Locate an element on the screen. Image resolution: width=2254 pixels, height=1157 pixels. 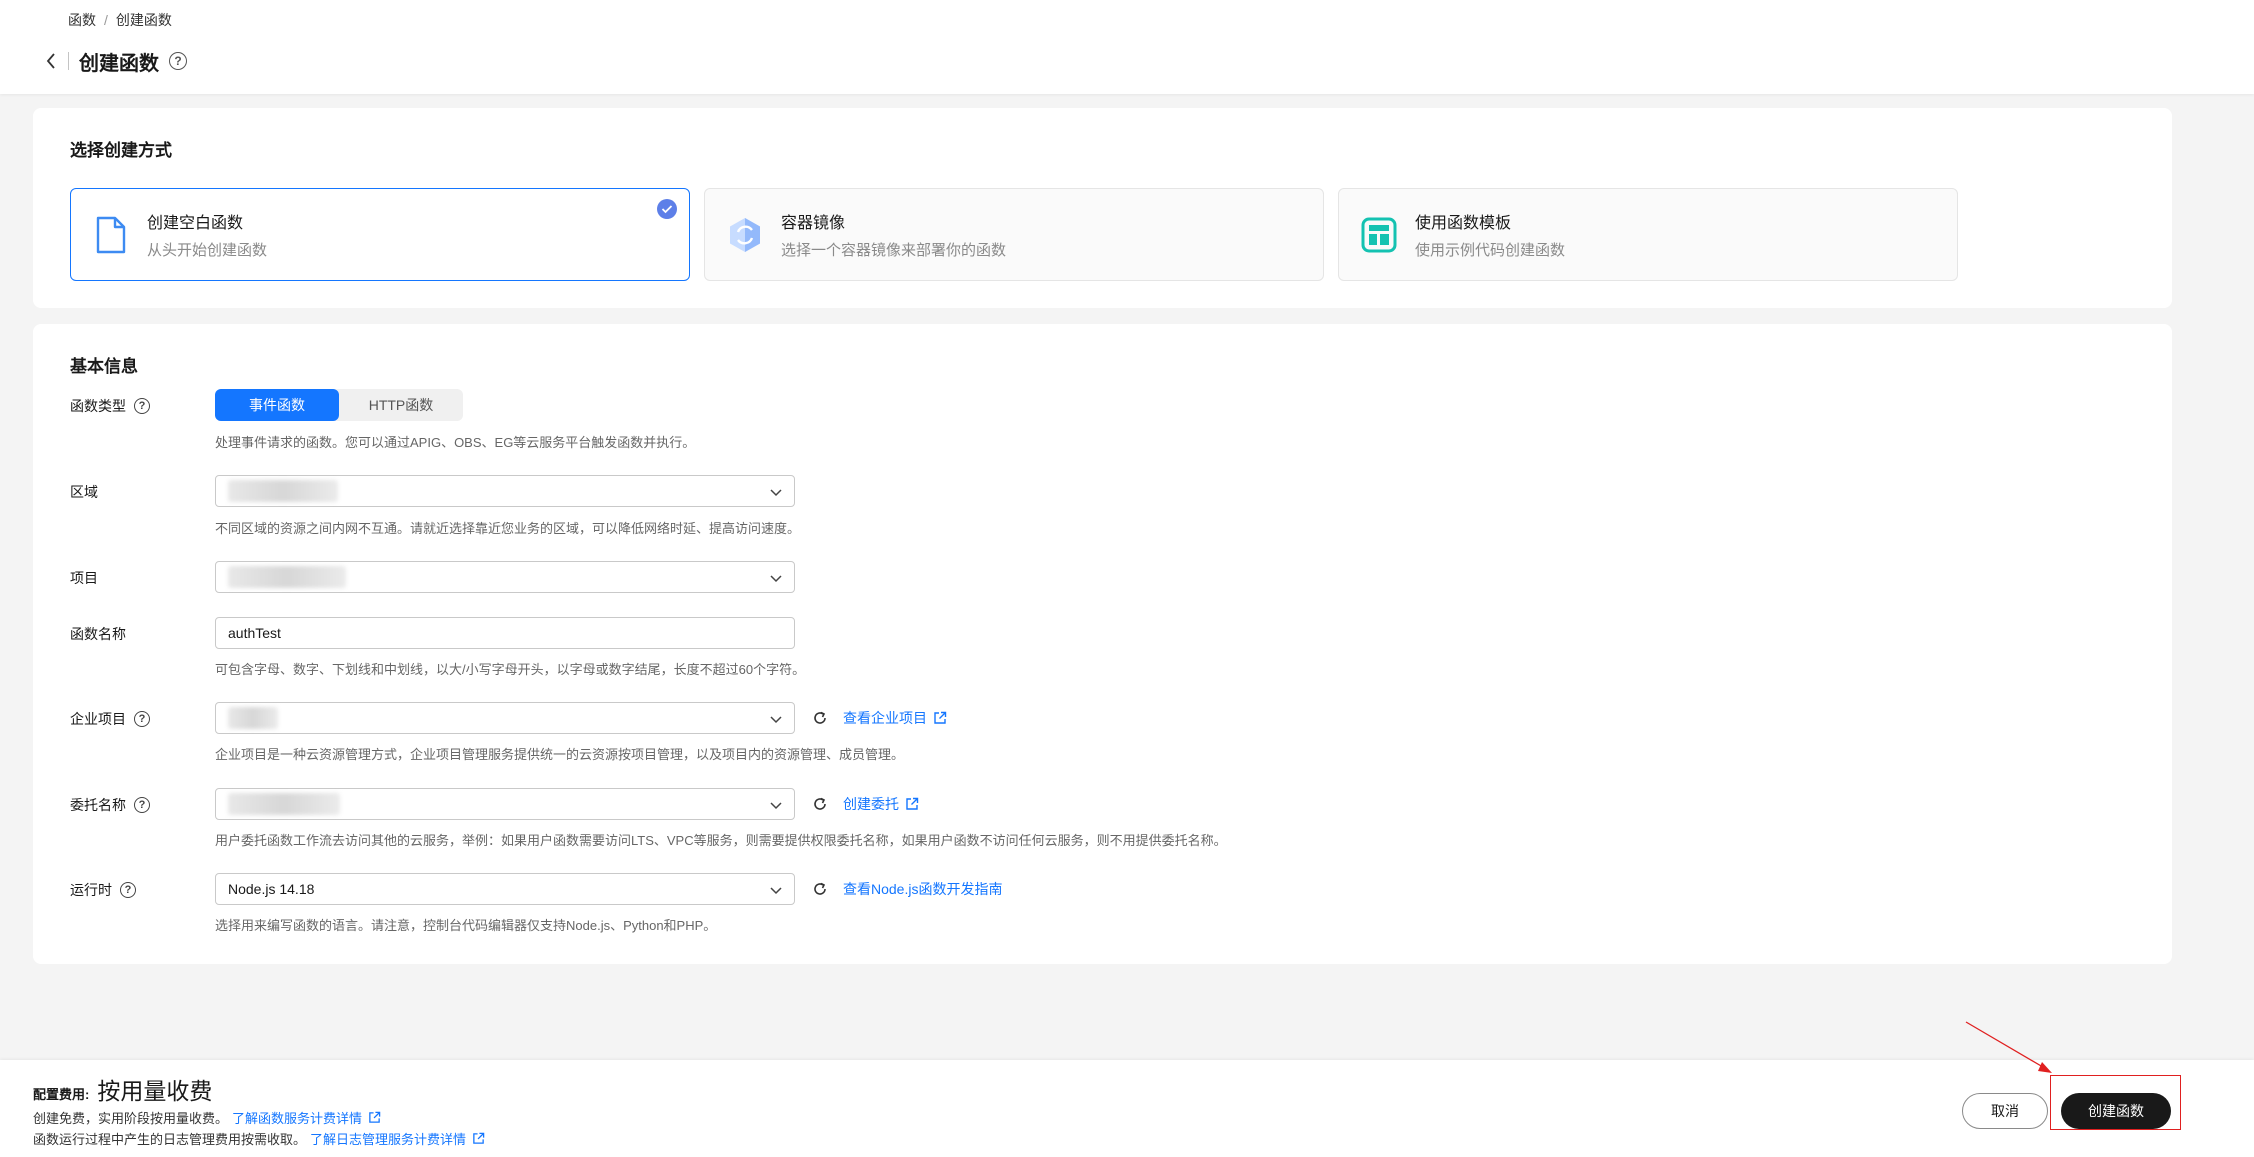
function-type-label: 函数类型 ? is located at coordinates (110, 406).